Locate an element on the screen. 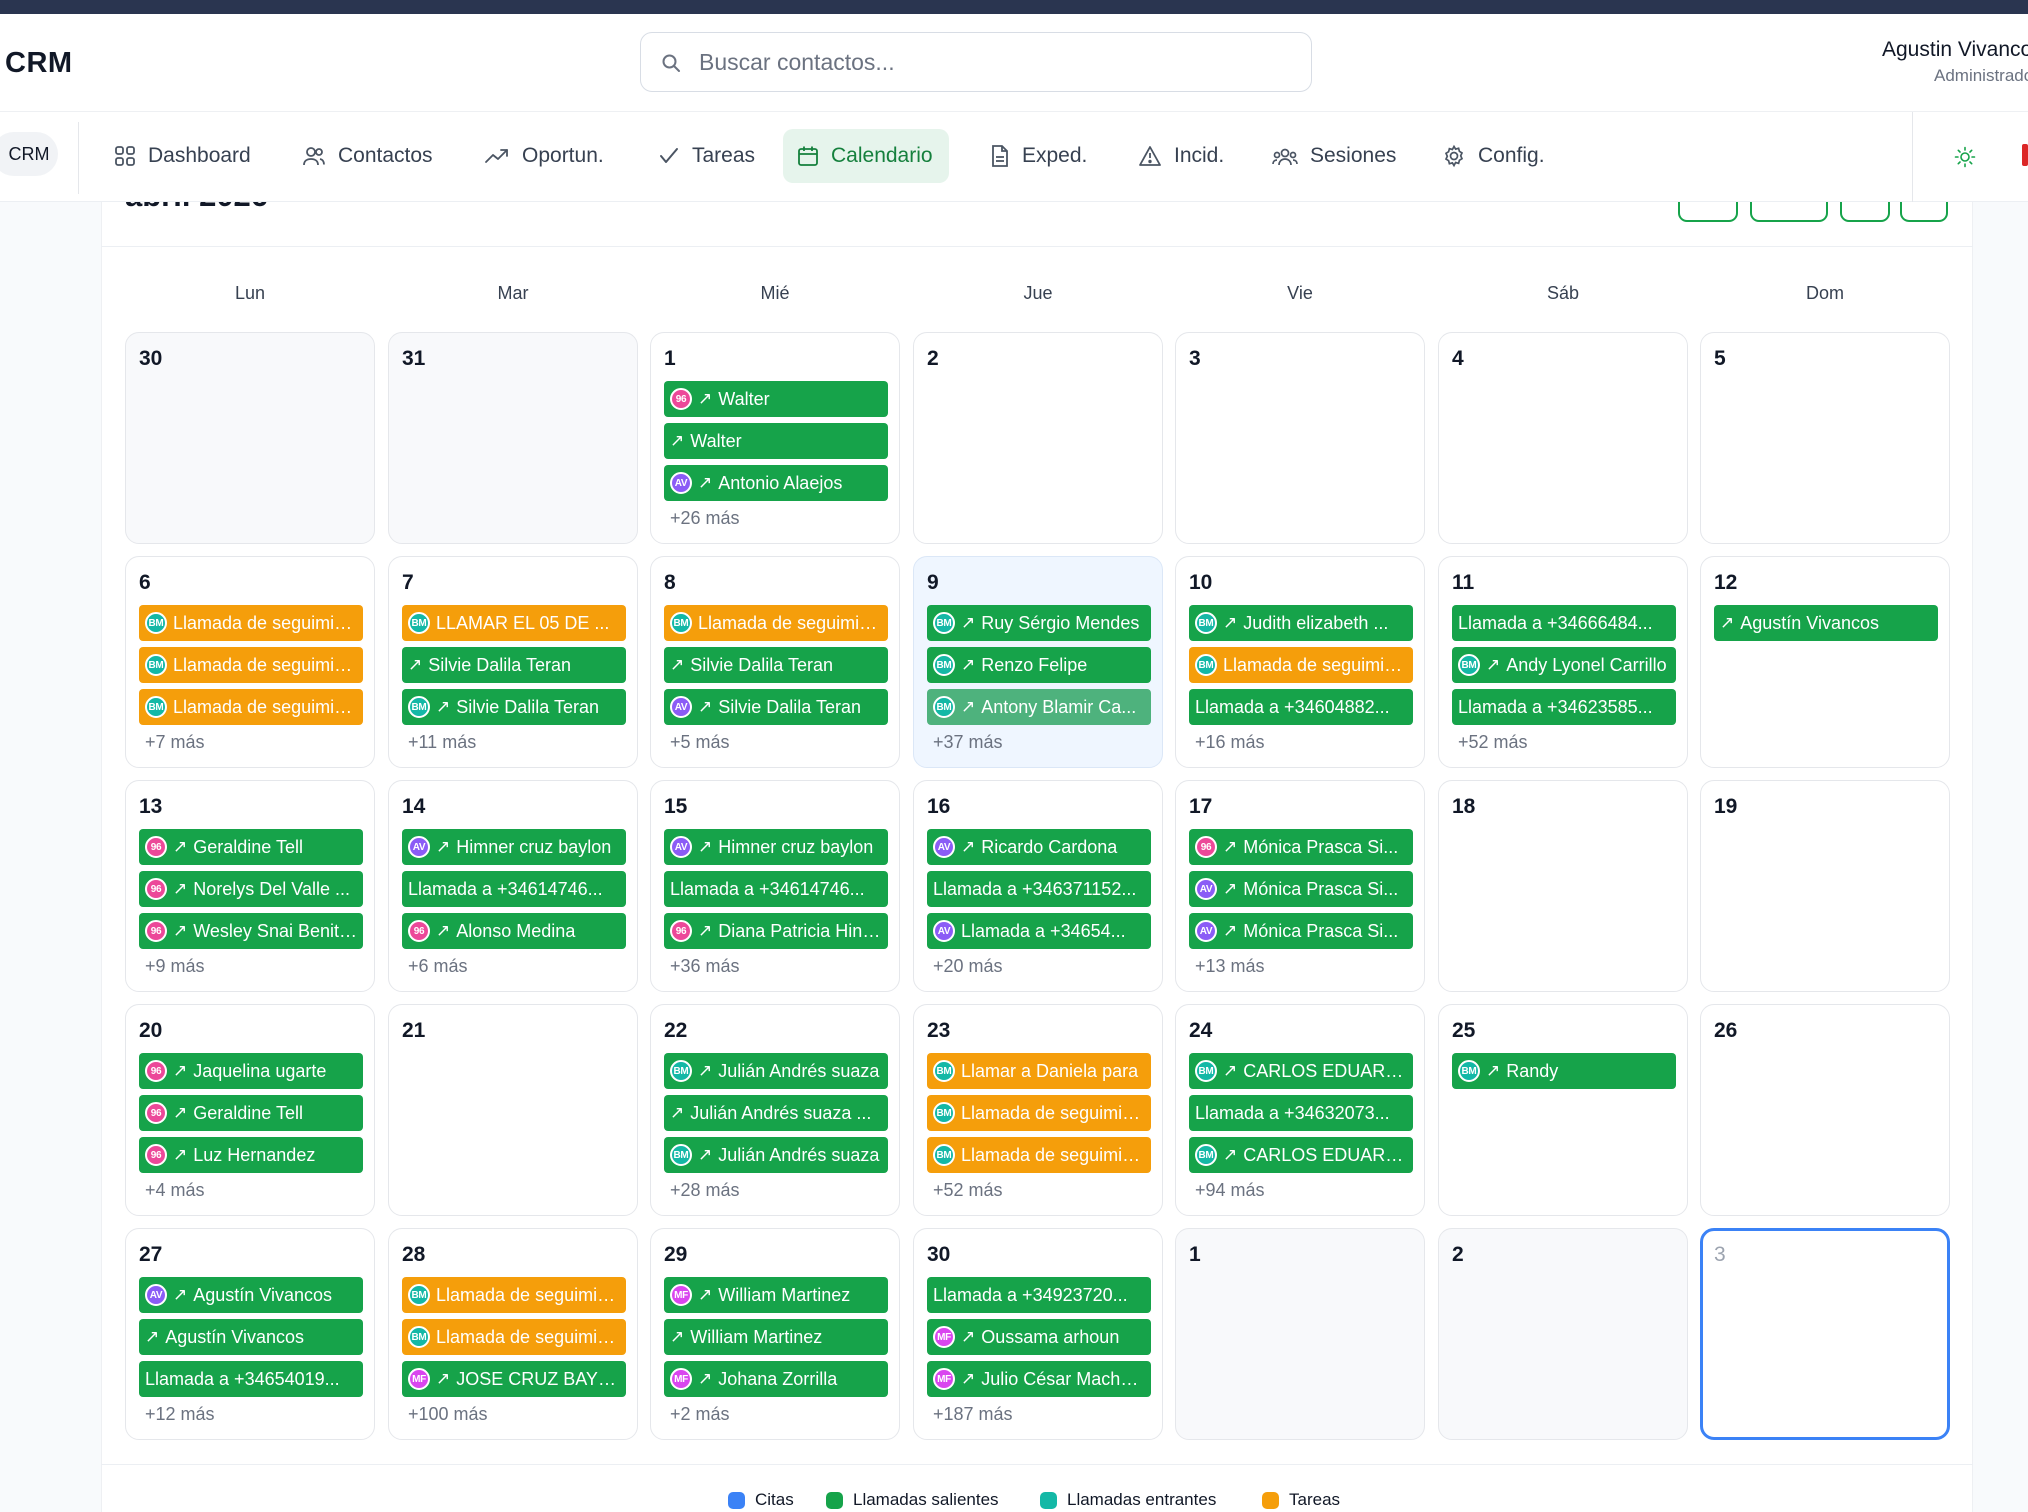 The image size is (2028, 1512). nav-incidencias: Incid. is located at coordinates (1182, 156).